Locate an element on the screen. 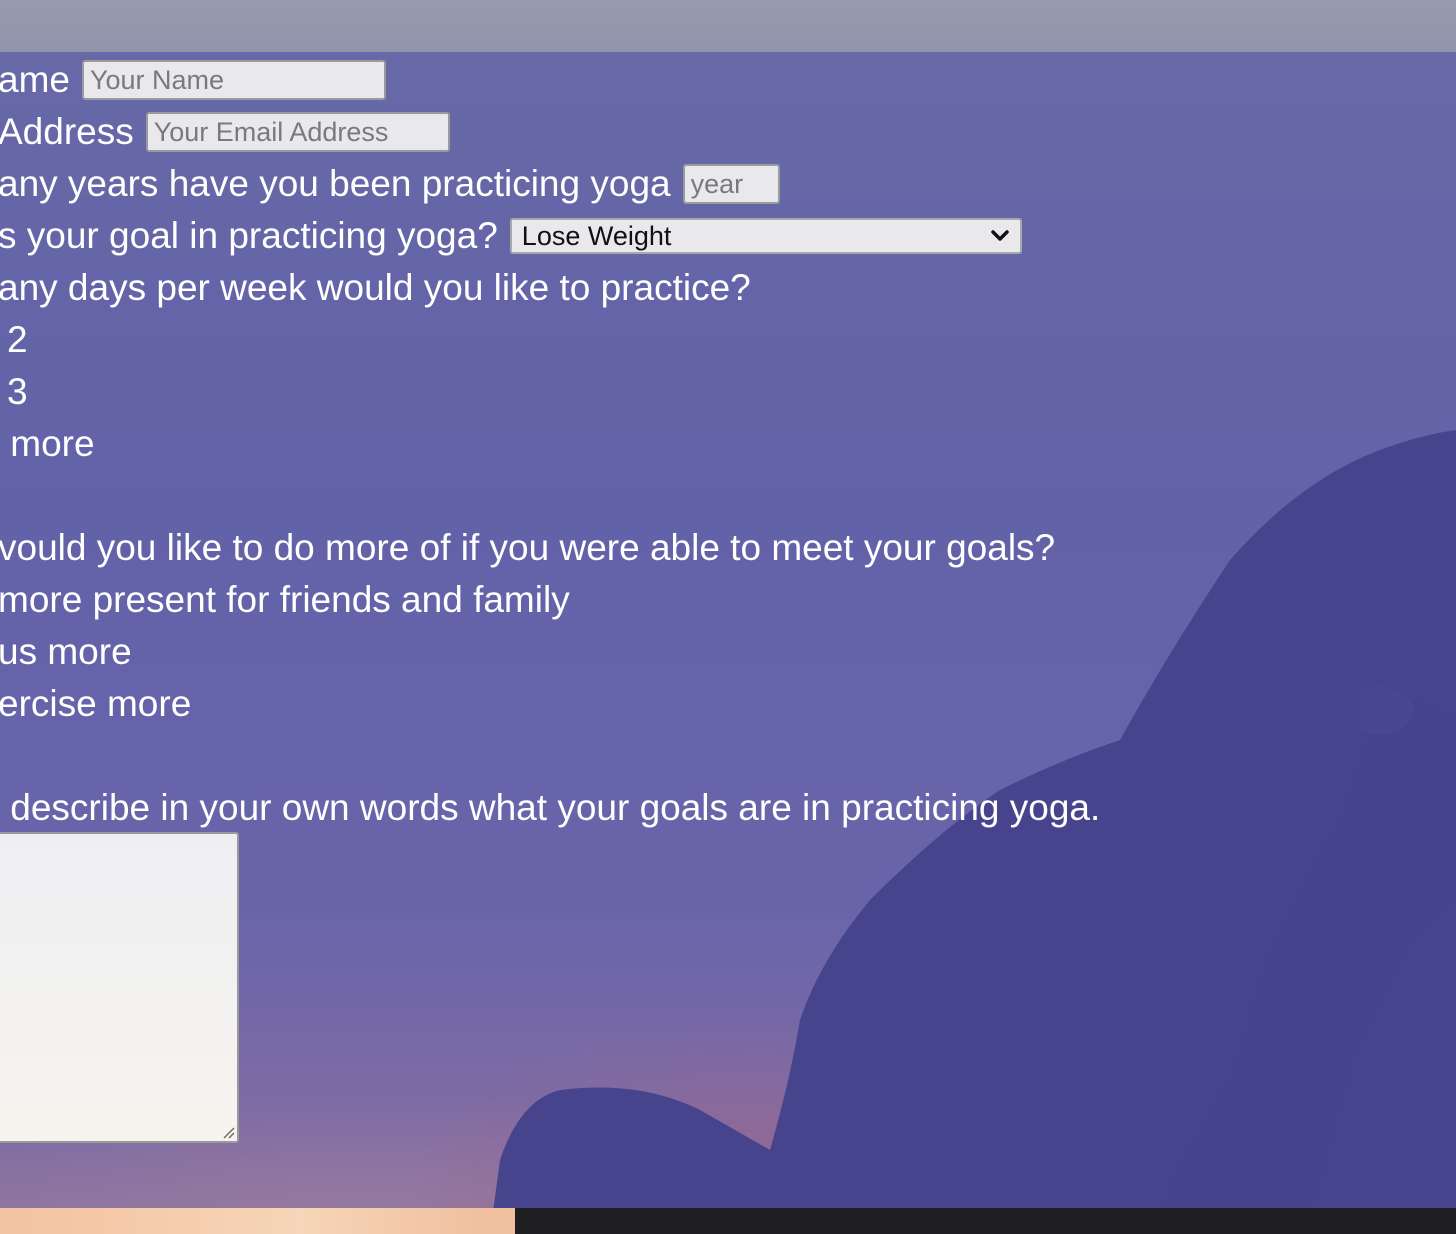 The width and height of the screenshot is (1456, 1234). more-of-option-focus-label: us more is located at coordinates (66, 651).